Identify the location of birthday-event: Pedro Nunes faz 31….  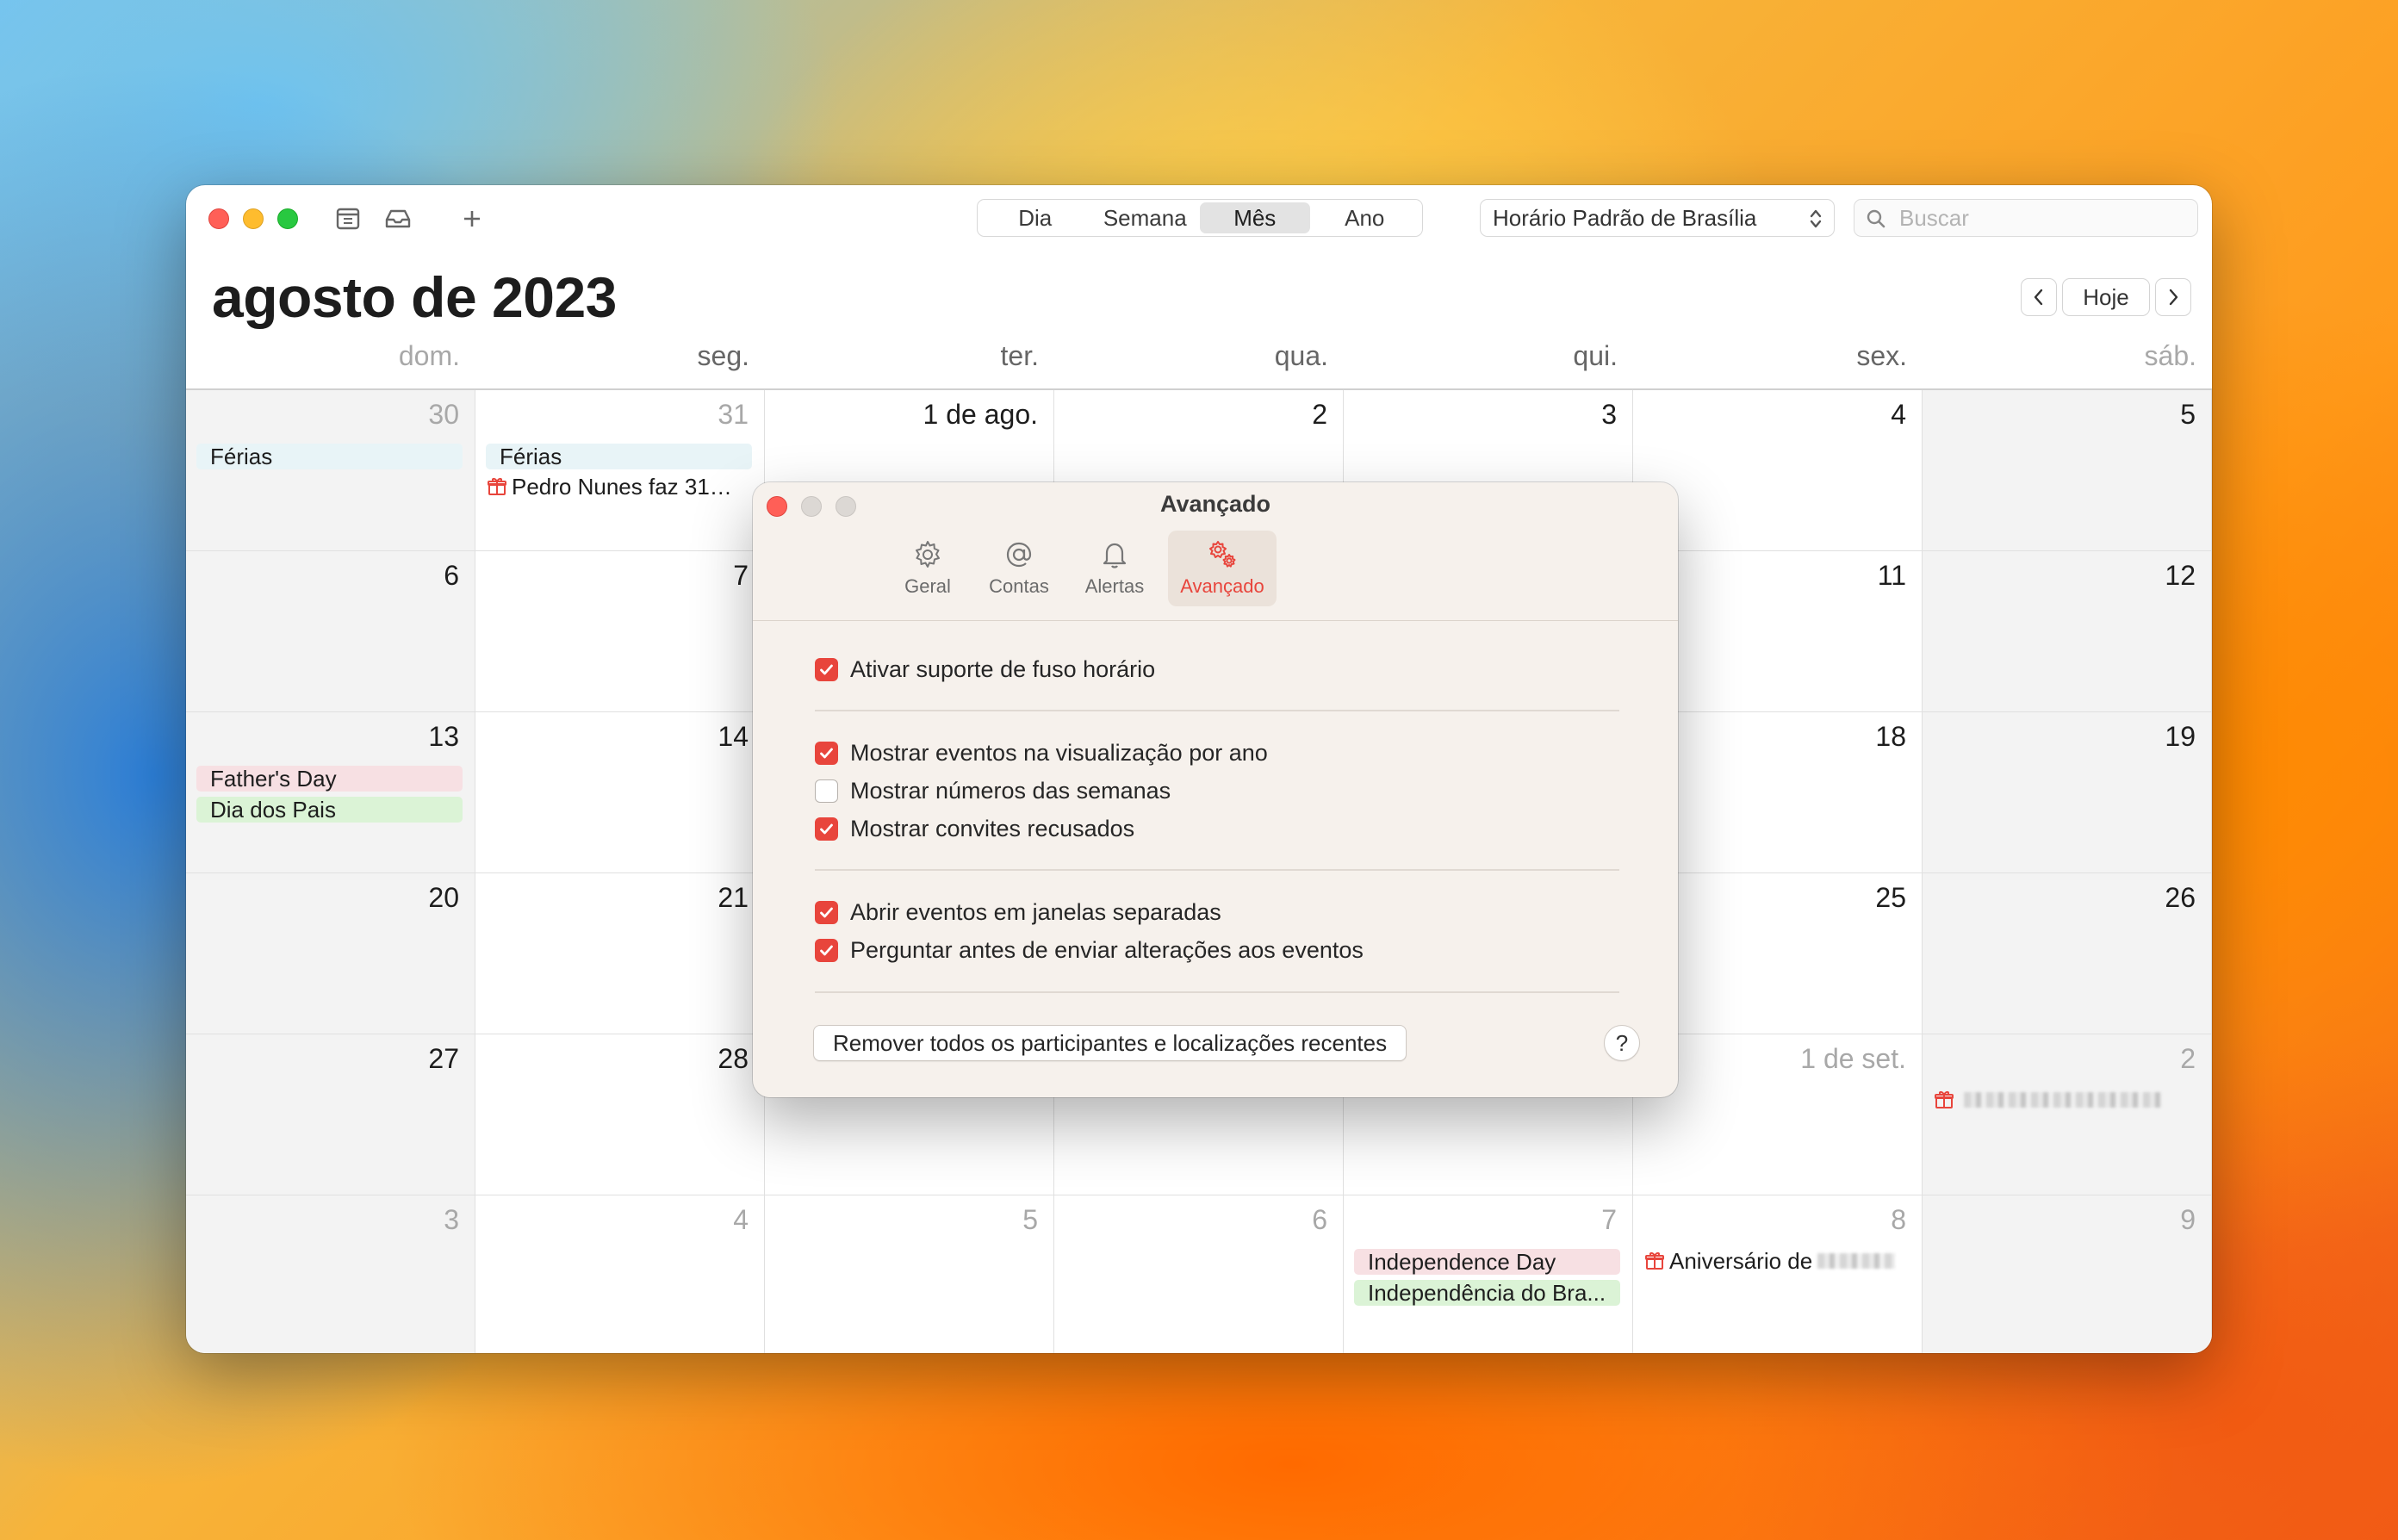
(620, 487).